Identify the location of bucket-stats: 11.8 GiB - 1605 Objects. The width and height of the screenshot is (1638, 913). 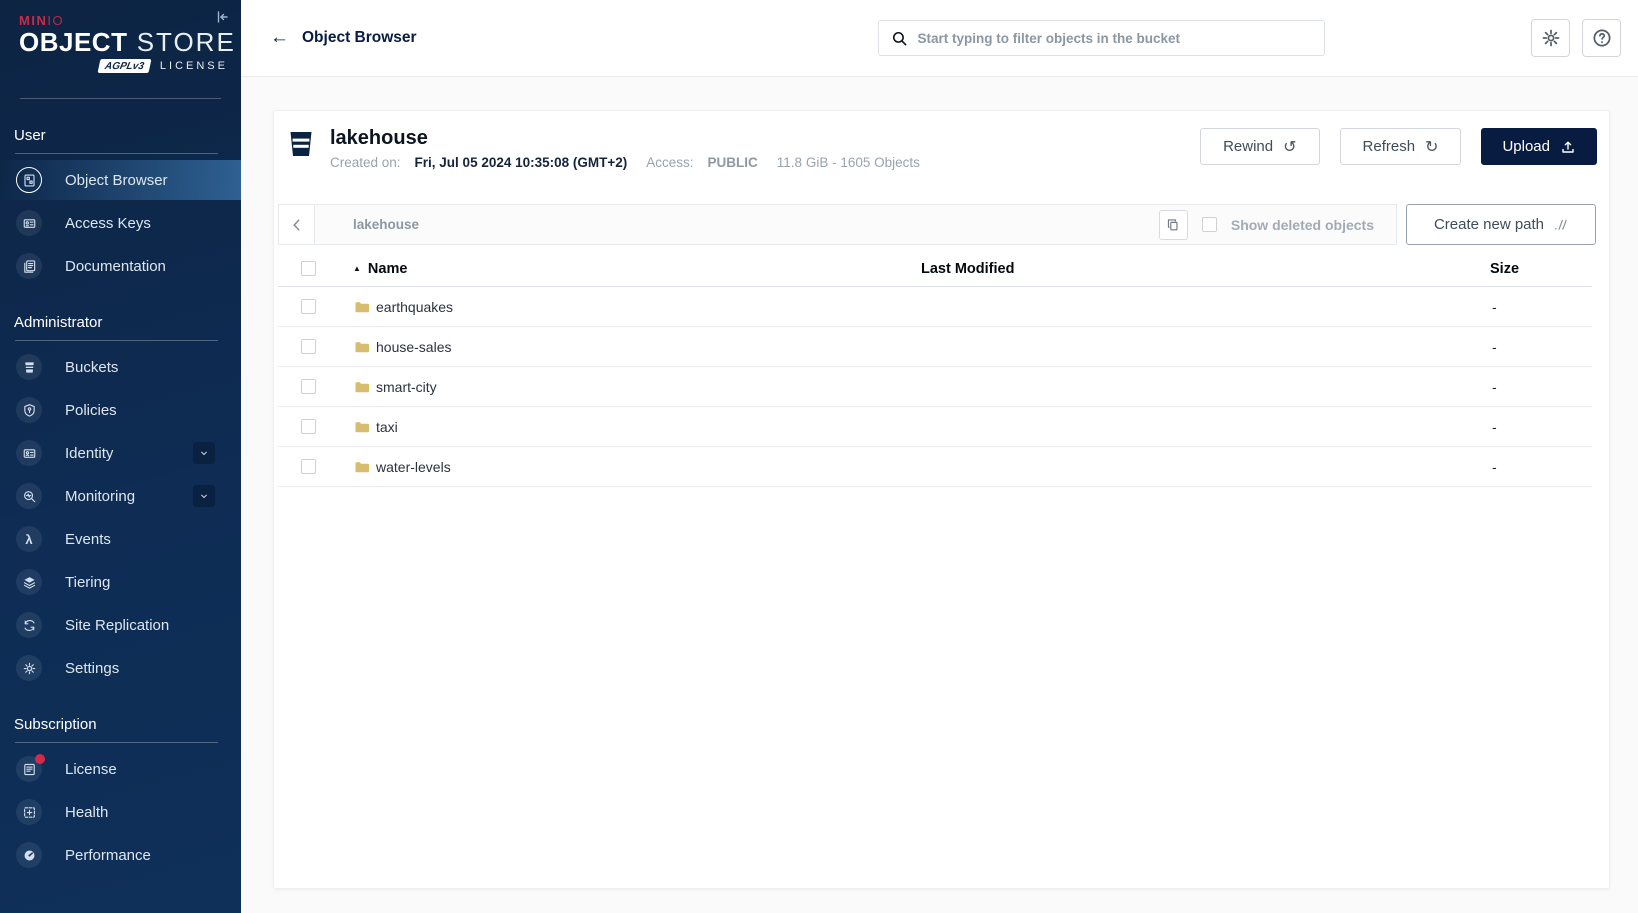
(848, 162).